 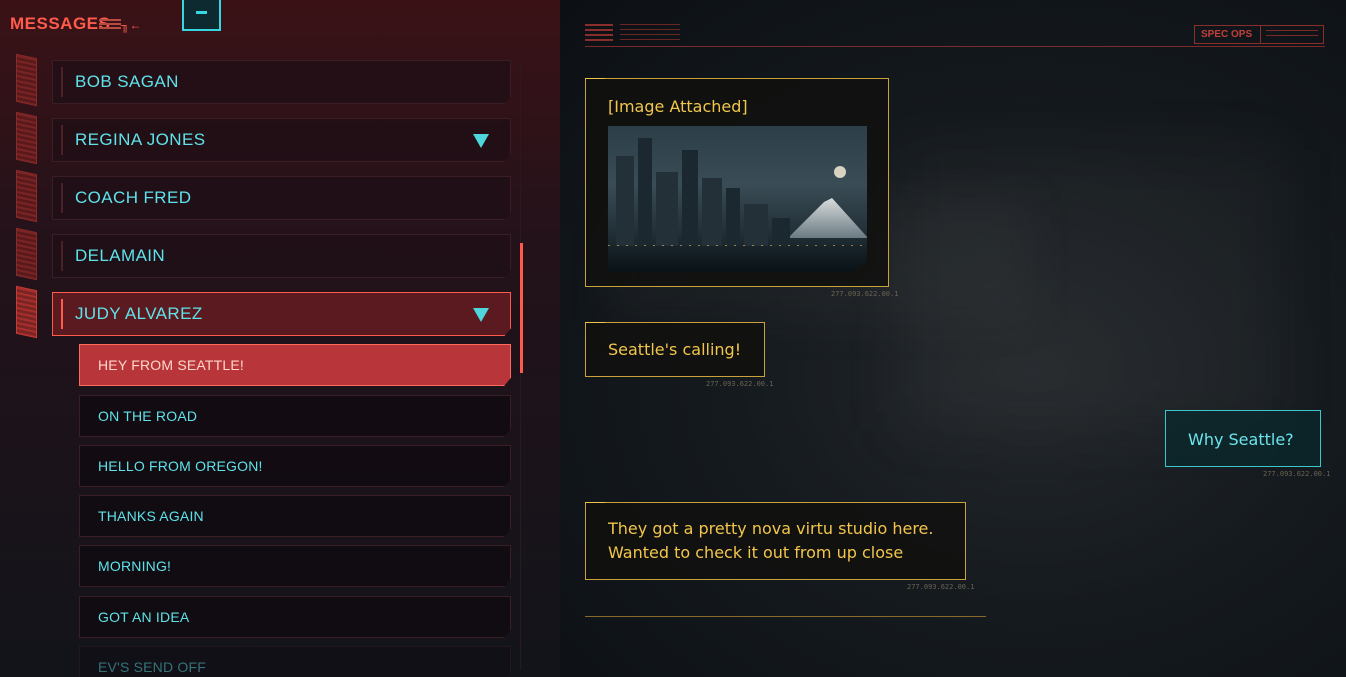 I want to click on thread-item: EV'S SEND OFF, so click(x=295, y=661).